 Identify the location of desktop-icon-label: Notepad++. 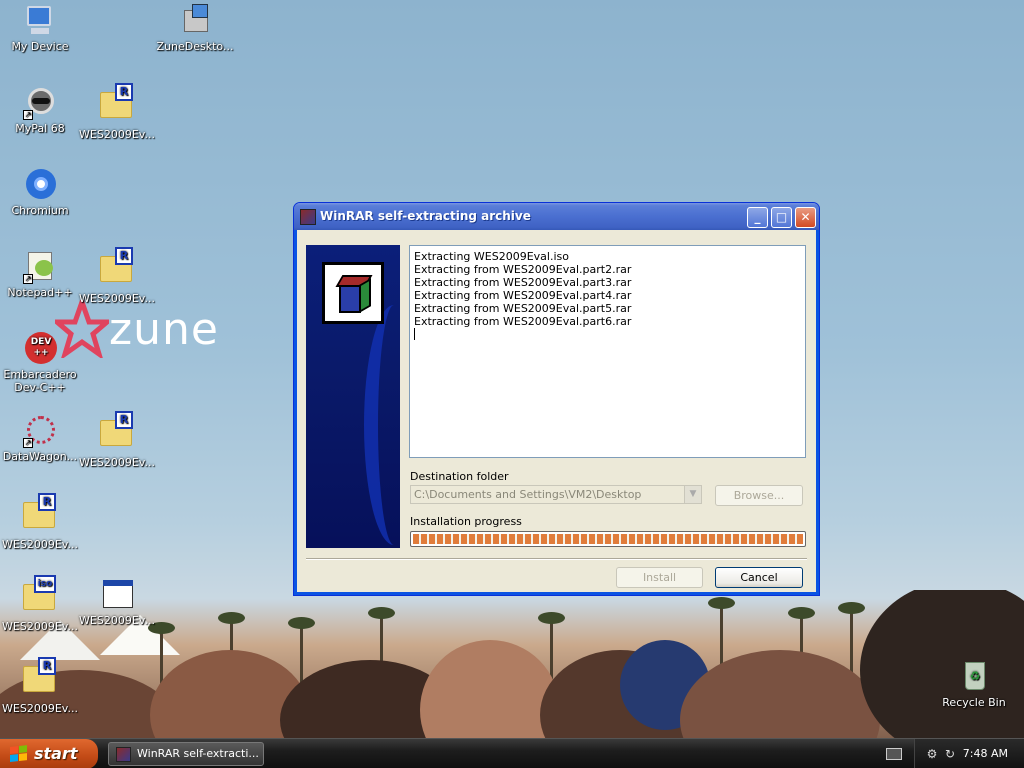
(40, 292).